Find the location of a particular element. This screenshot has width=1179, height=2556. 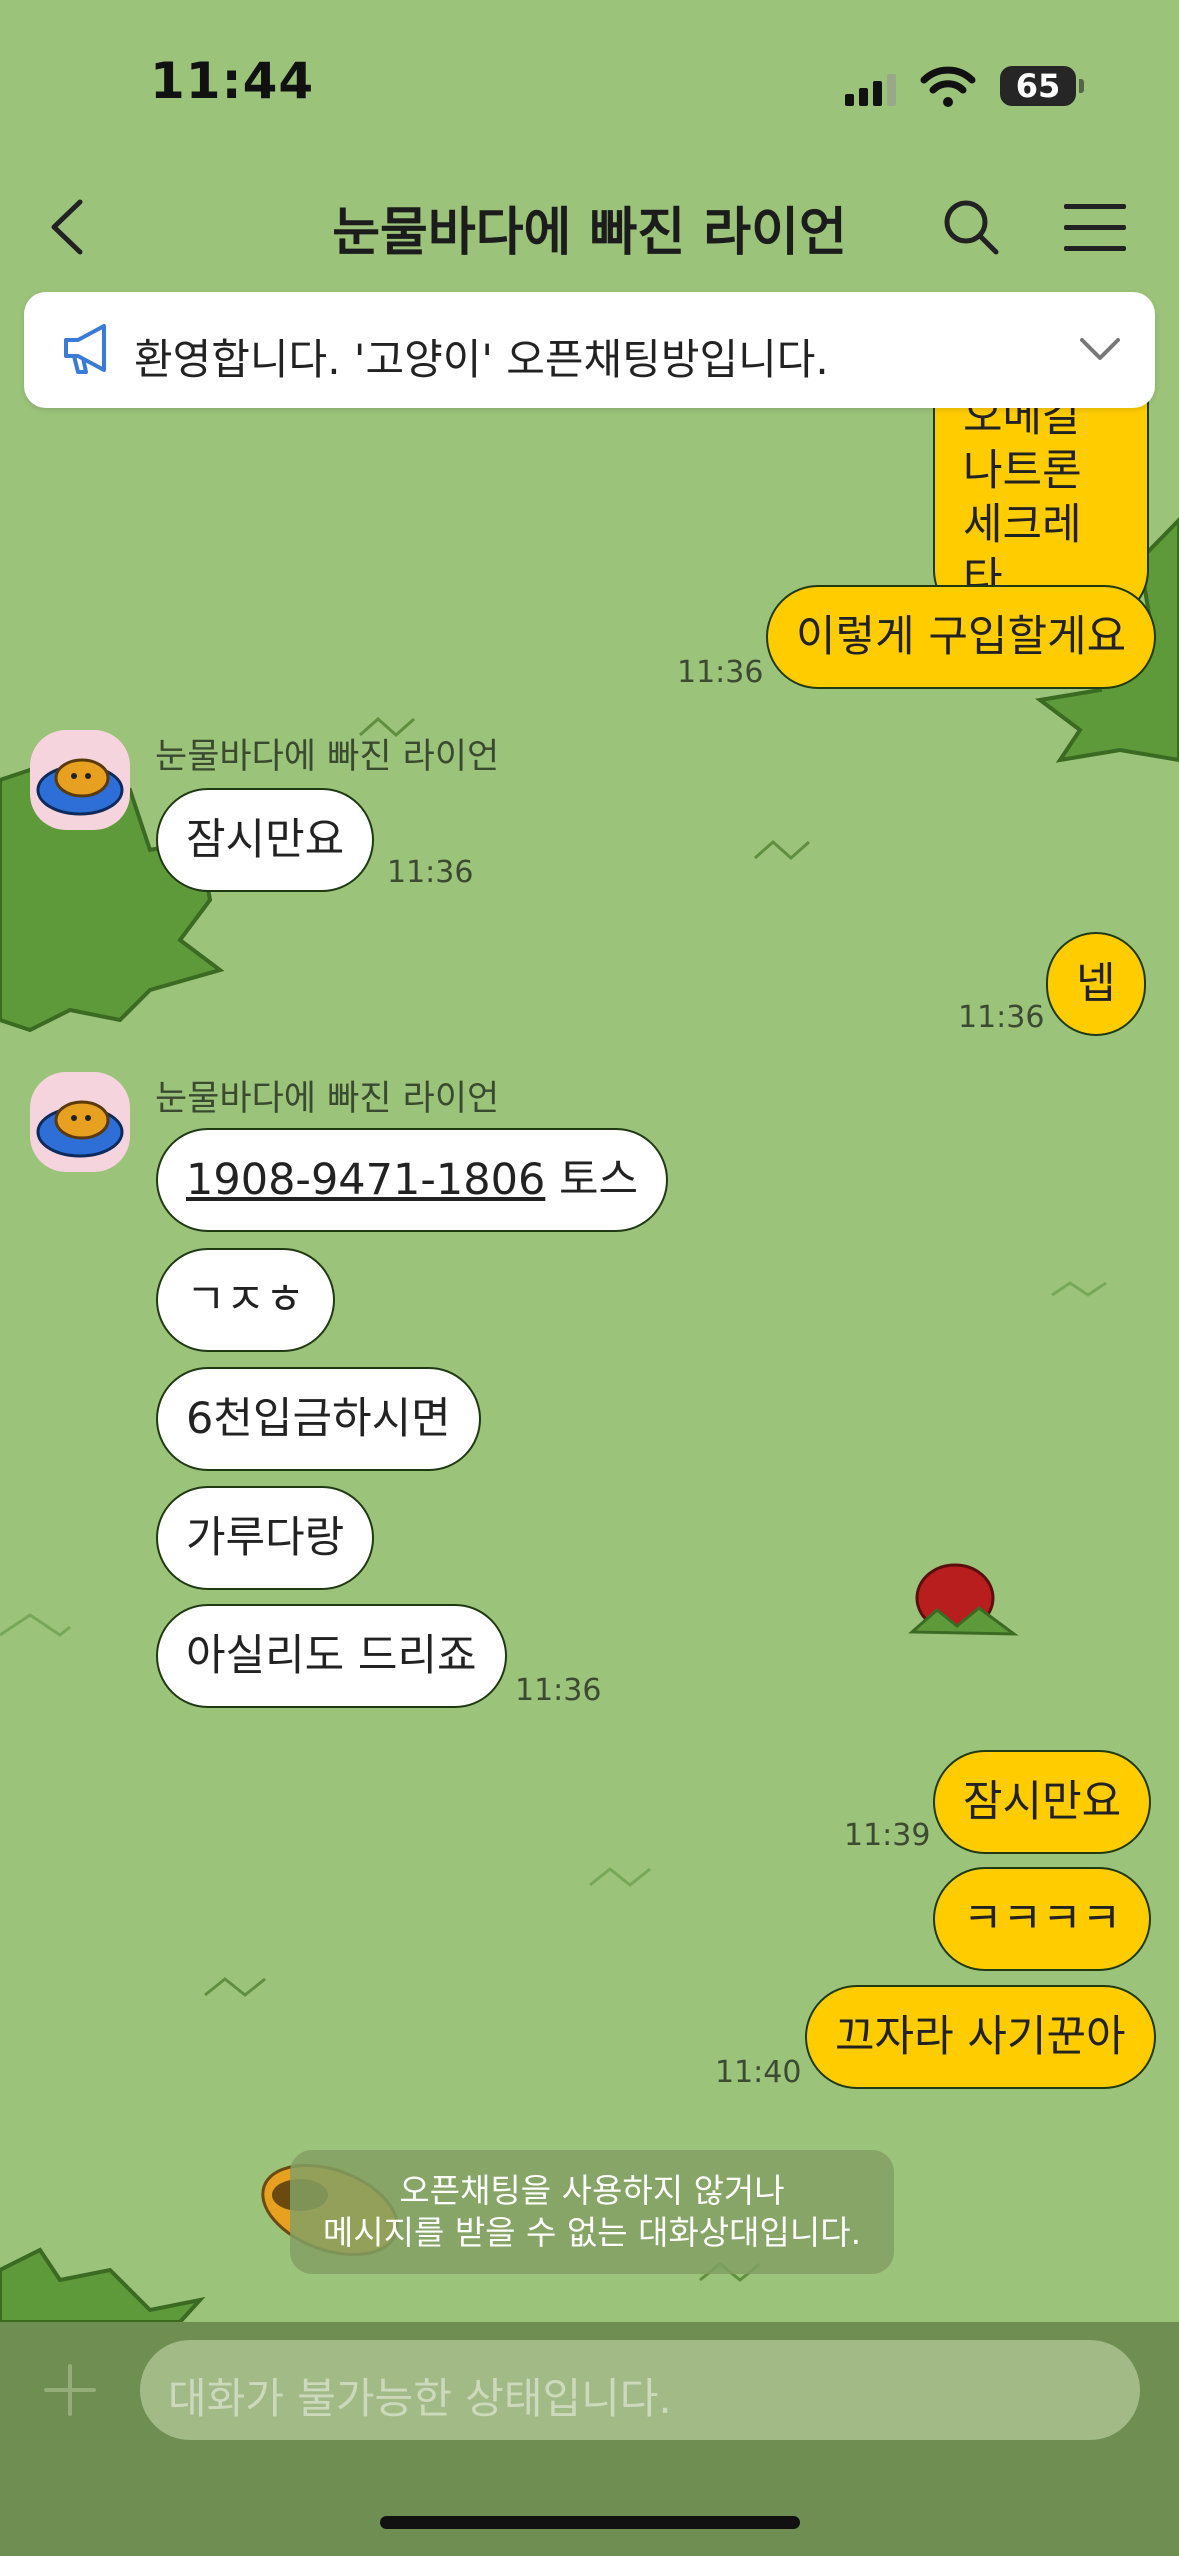

their-message-bubble: 가루다랑 is located at coordinates (265, 1538).